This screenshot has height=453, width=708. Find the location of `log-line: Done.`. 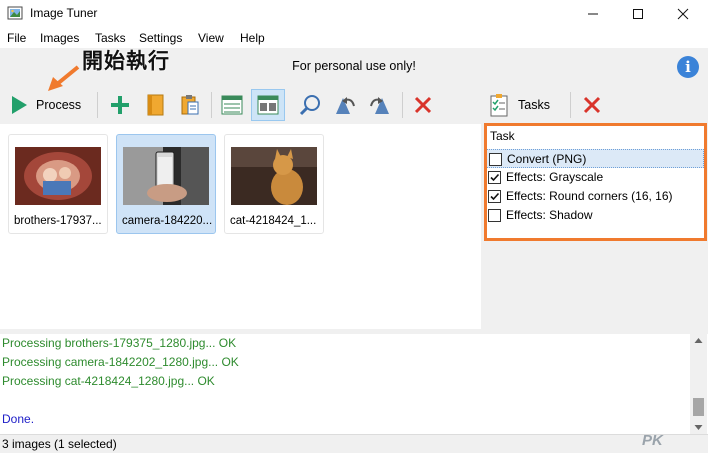

log-line: Done. is located at coordinates (18, 419).